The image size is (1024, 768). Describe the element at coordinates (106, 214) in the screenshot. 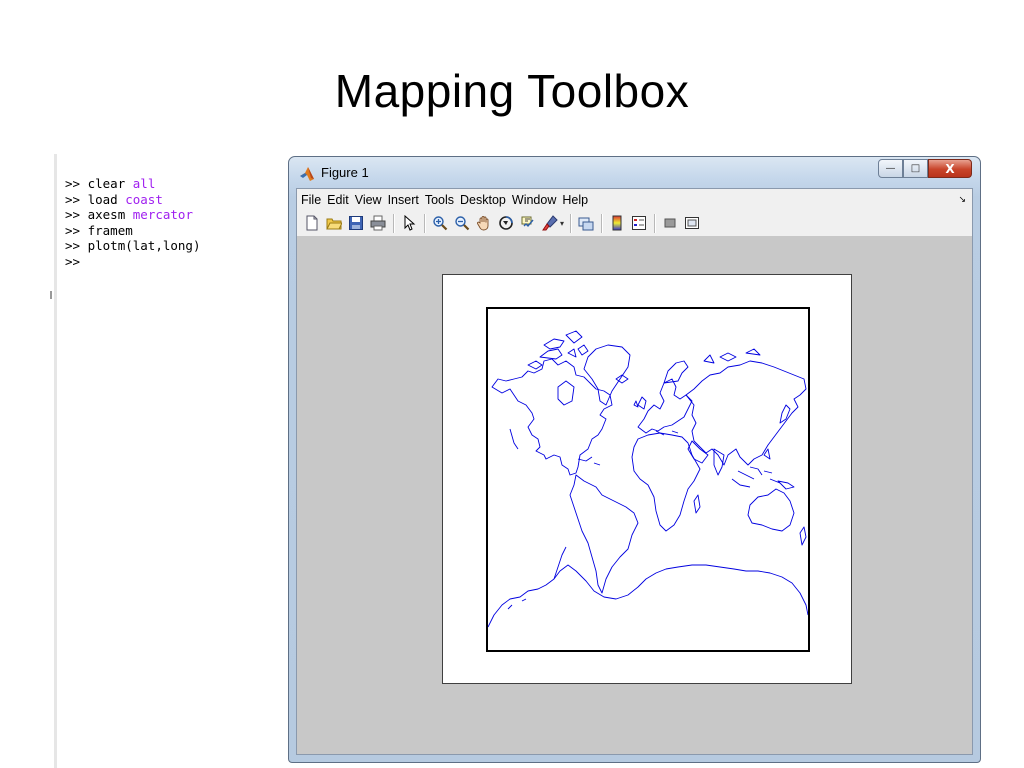

I see `command-text: axesm` at that location.